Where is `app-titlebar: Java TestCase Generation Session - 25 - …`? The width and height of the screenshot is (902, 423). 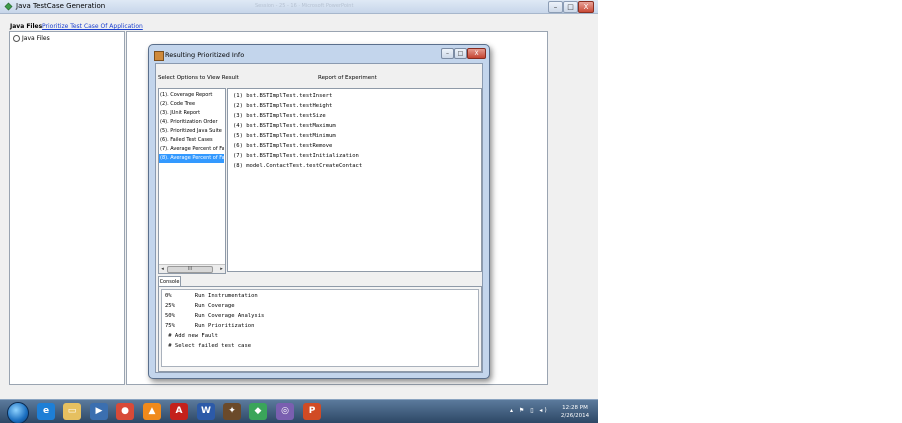
app-titlebar: Java TestCase Generation Session - 25 - … is located at coordinates (299, 7).